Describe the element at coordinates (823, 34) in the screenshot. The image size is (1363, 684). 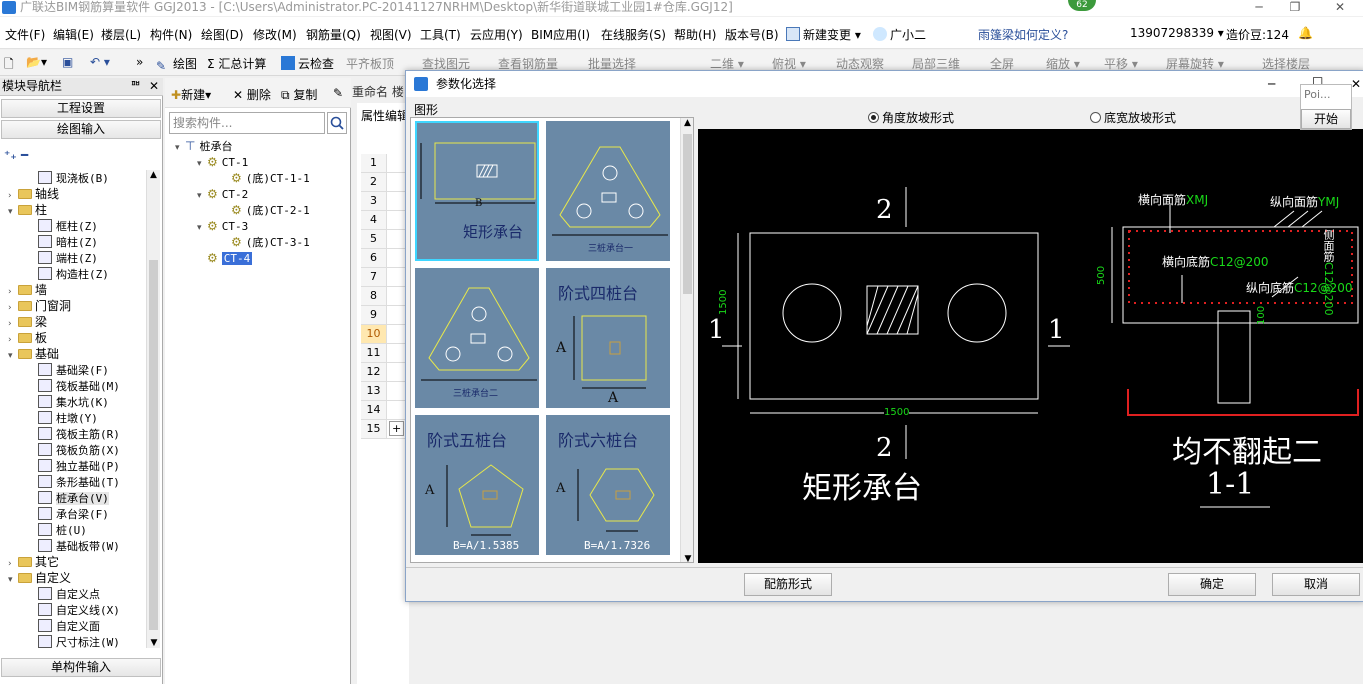
I see `new-change-button: 新建变更 ▾` at that location.